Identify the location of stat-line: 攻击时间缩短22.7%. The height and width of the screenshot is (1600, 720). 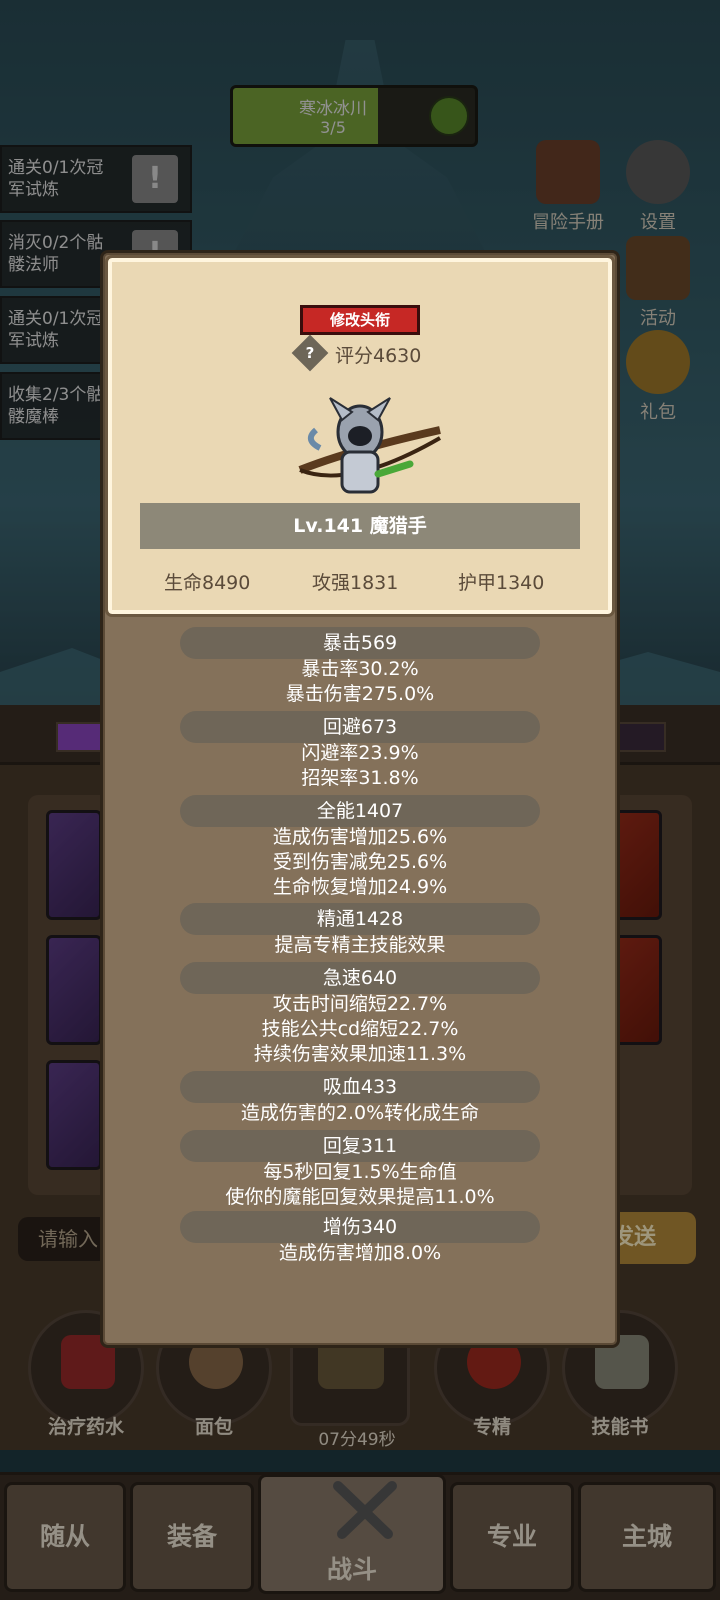
(360, 1004).